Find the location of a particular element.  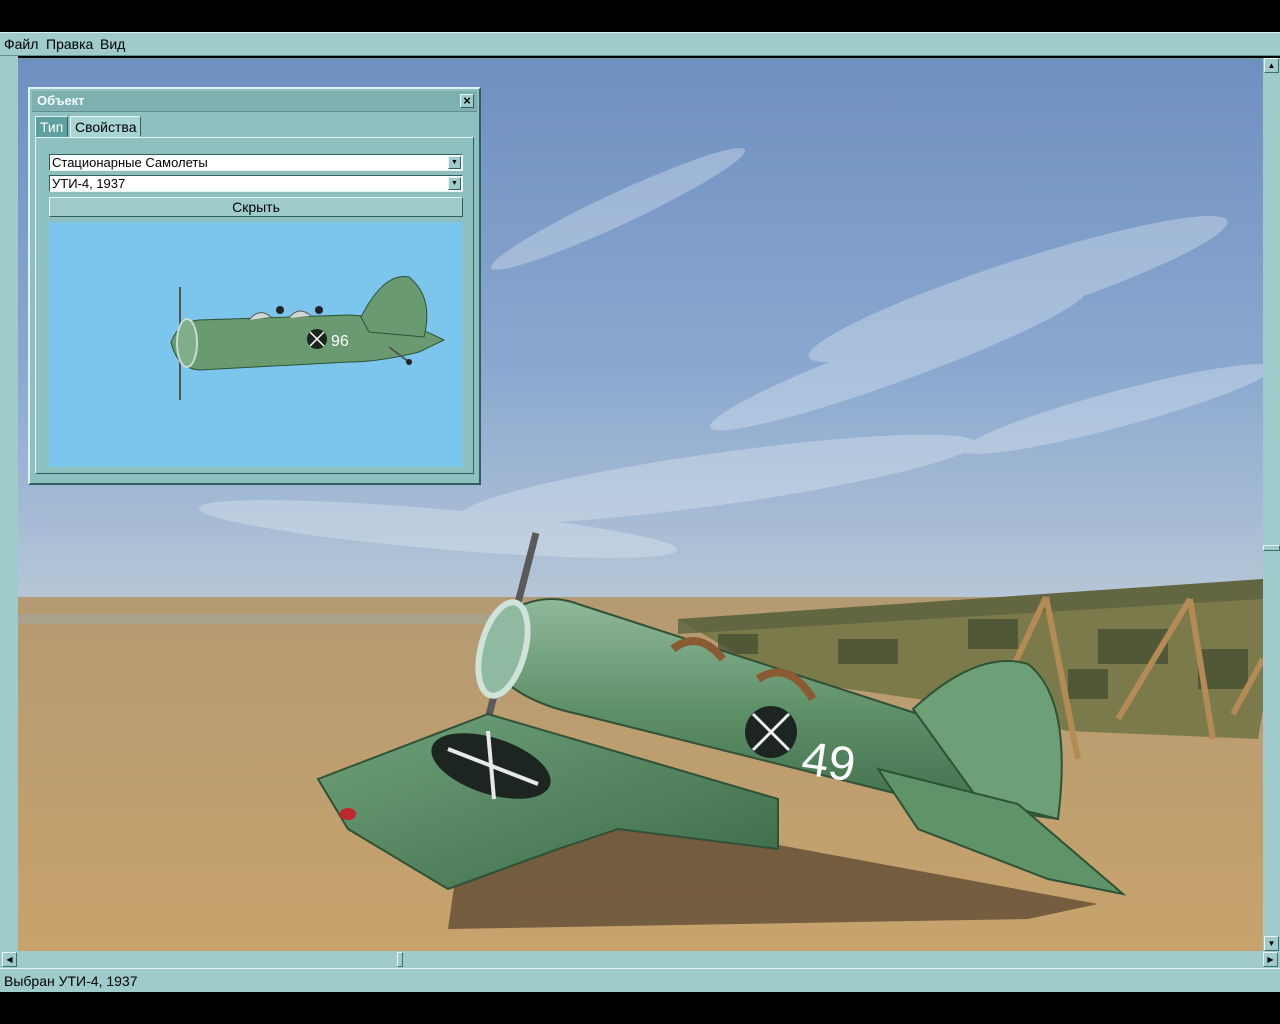

category-dropdown-button: ▼ is located at coordinates (454, 162).